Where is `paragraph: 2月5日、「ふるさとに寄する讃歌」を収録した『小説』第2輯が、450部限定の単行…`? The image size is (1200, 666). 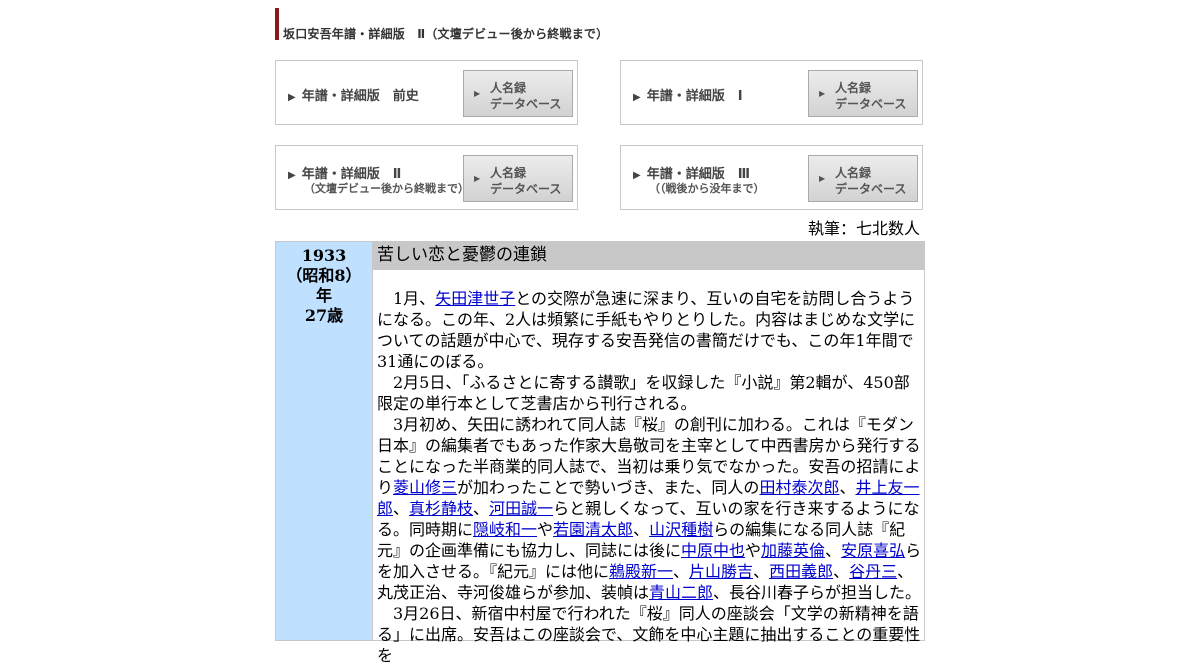
paragraph: 2月5日、「ふるさとに寄する讃歌」を収録した『小説』第2輯が、450部限定の単行… is located at coordinates (643, 393).